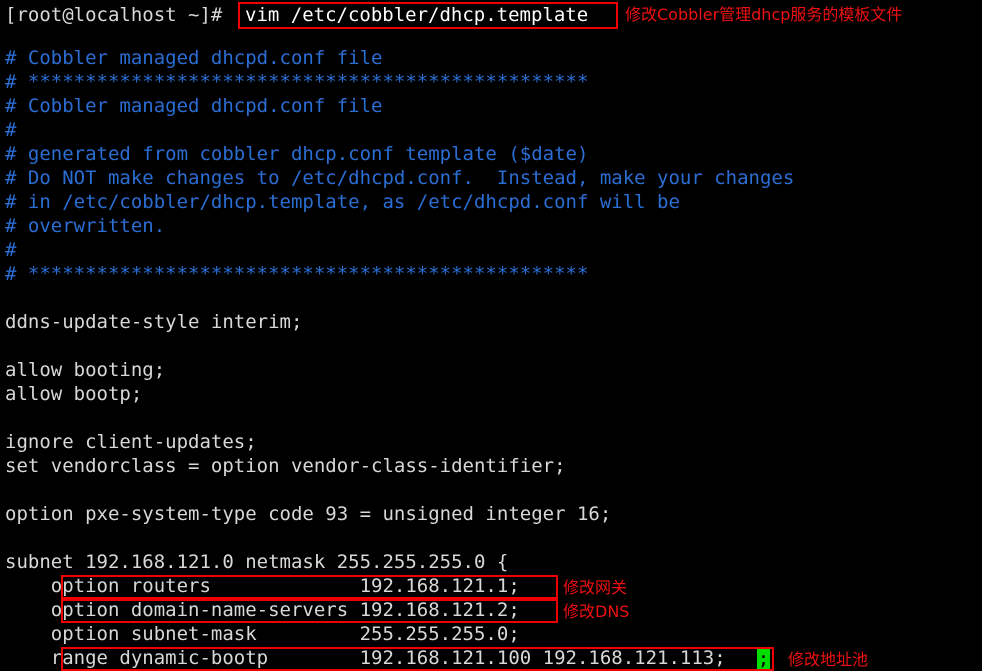 This screenshot has height=671, width=982. Describe the element at coordinates (11, 250) in the screenshot. I see `file-line-9: #` at that location.